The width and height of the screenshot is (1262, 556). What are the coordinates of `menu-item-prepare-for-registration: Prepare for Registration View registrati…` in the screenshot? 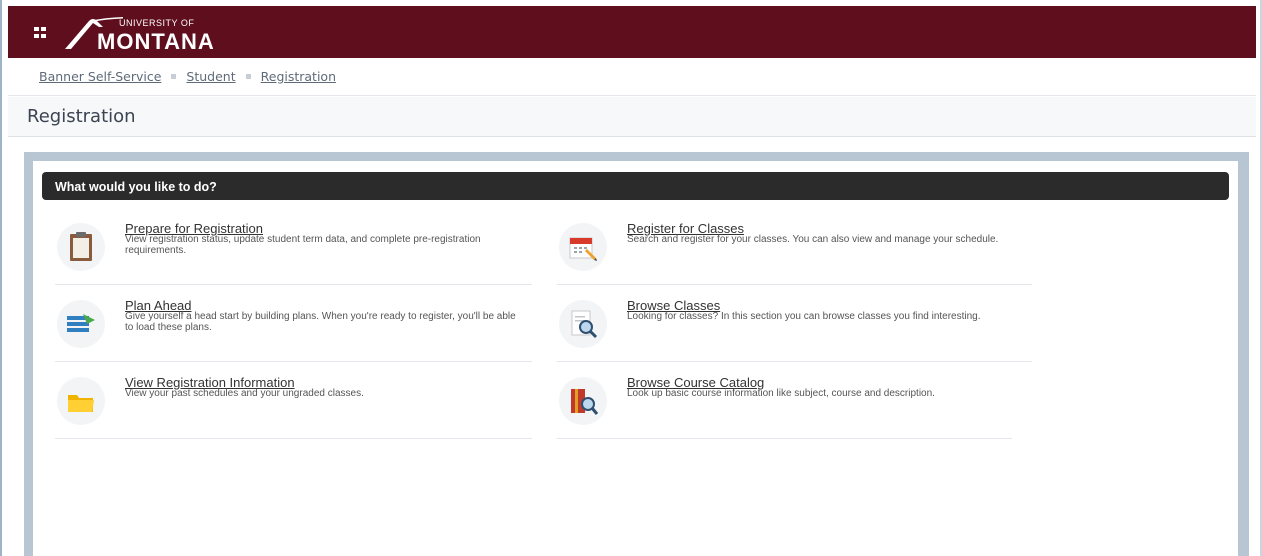 It's located at (293, 247).